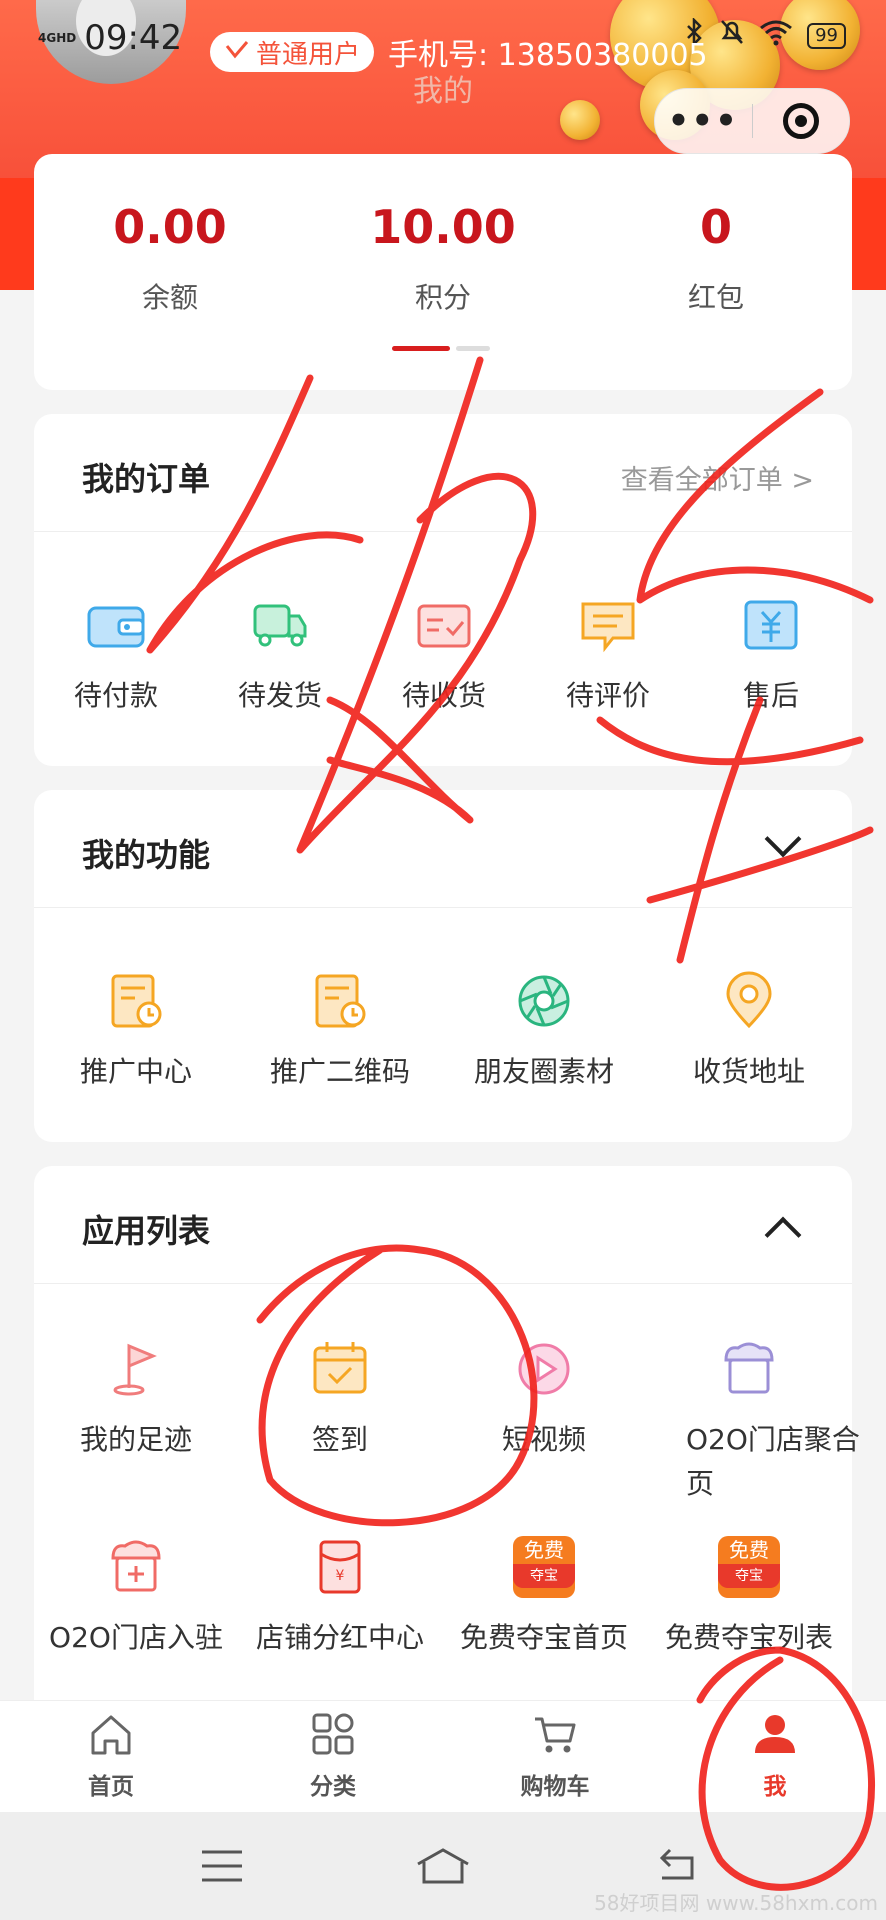  I want to click on system-nav-bar: 58好项目网 www.58hxm.com, so click(443, 1866).